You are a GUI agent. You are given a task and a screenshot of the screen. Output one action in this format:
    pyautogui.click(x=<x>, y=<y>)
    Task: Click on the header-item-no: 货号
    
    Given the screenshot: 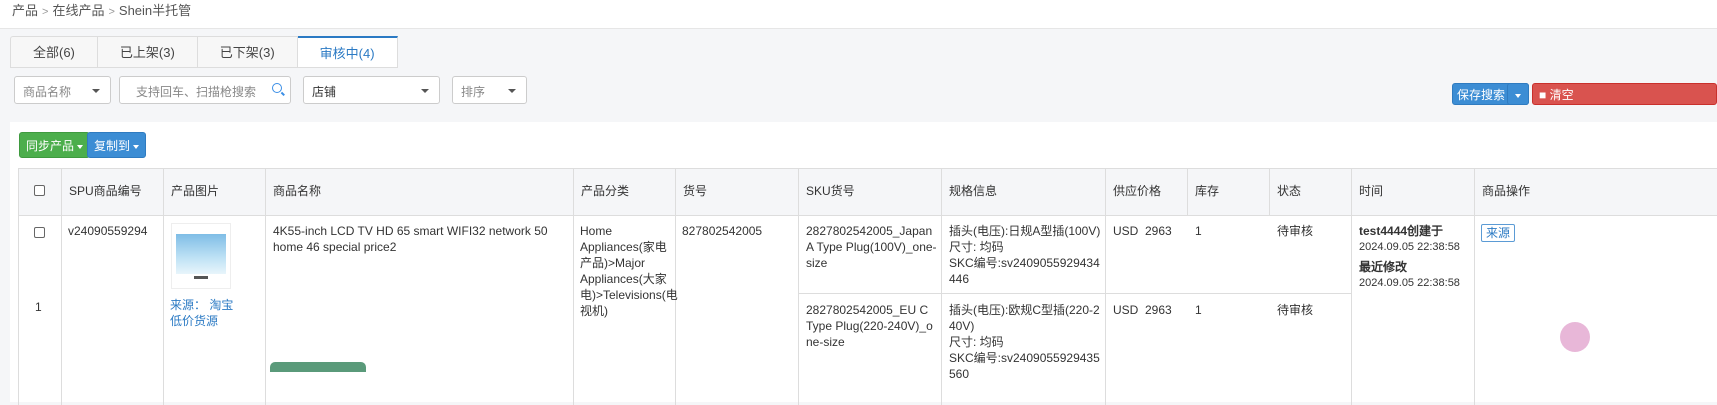 What is the action you would take?
    pyautogui.click(x=736, y=192)
    